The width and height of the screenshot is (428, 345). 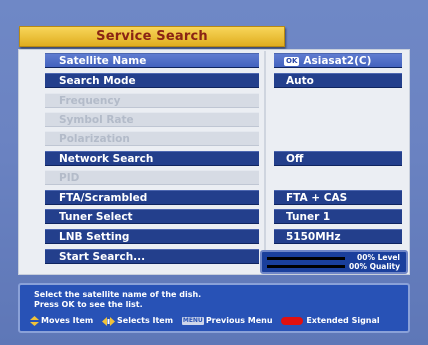 I want to click on left-right-arrows-icon, so click(x=109, y=321).